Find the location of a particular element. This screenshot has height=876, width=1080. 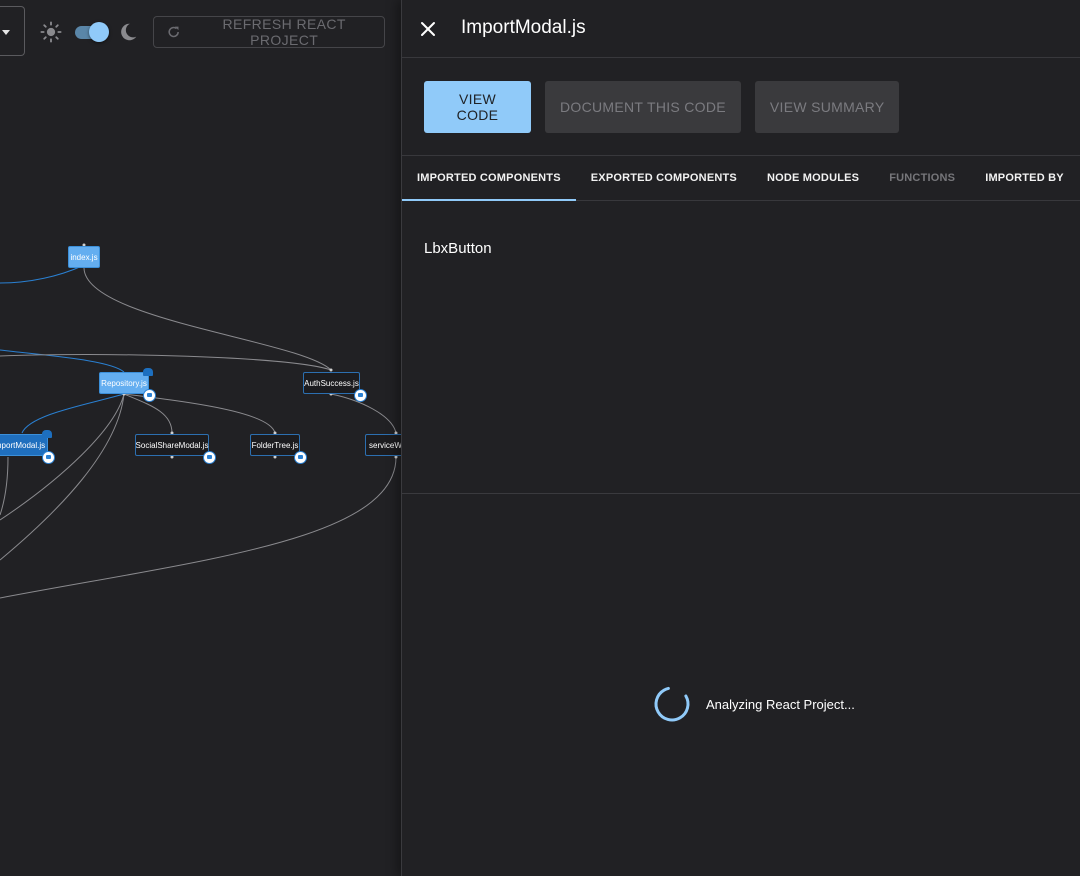

graph-node-authsuccess: AuthSuccess.js is located at coordinates (335, 387).